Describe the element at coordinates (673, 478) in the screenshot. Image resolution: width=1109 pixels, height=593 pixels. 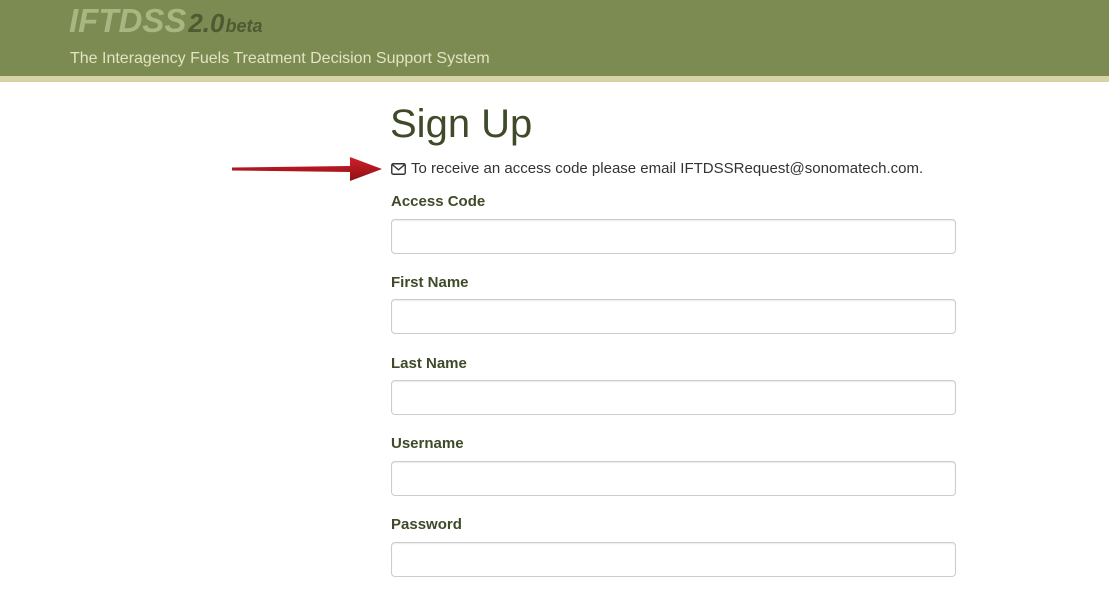
I see `username-input` at that location.